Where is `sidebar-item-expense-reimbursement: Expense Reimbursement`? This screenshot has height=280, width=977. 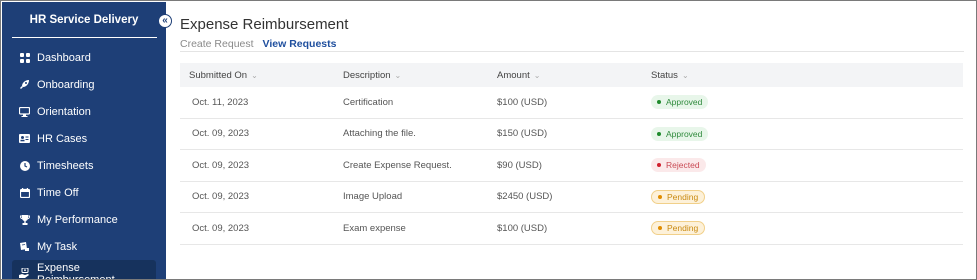
sidebar-item-expense-reimbursement: Expense Reimbursement is located at coordinates (84, 270).